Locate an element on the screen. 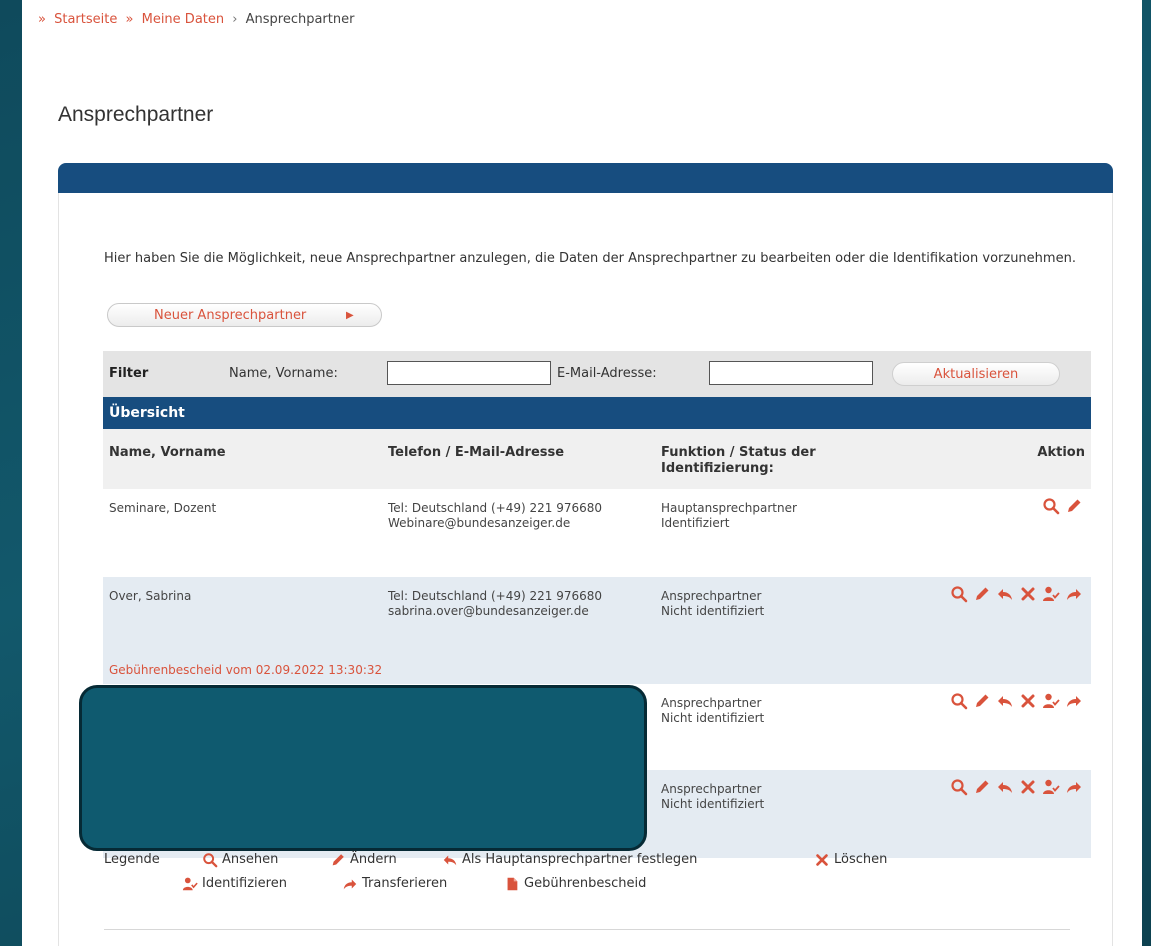 This screenshot has width=1151, height=946. legend-delete: Löschen is located at coordinates (850, 860).